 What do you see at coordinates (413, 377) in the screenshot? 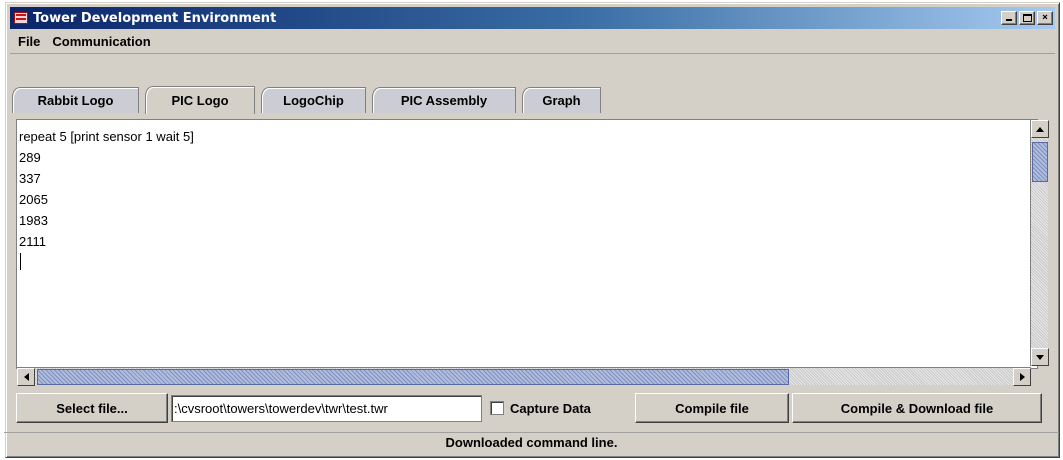
I see `horizontal-scroll-thumb` at bounding box center [413, 377].